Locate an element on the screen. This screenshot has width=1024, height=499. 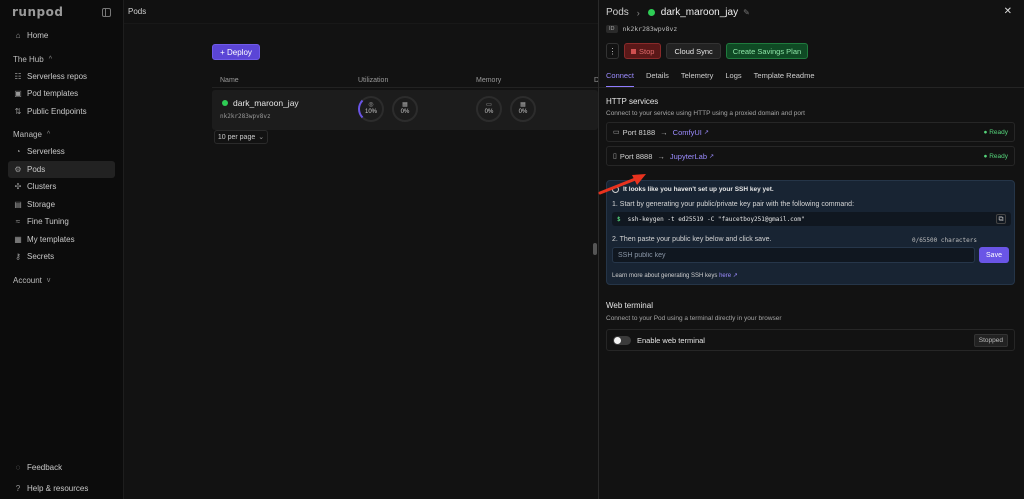
ssh-public-key-input is located at coordinates (793, 255).